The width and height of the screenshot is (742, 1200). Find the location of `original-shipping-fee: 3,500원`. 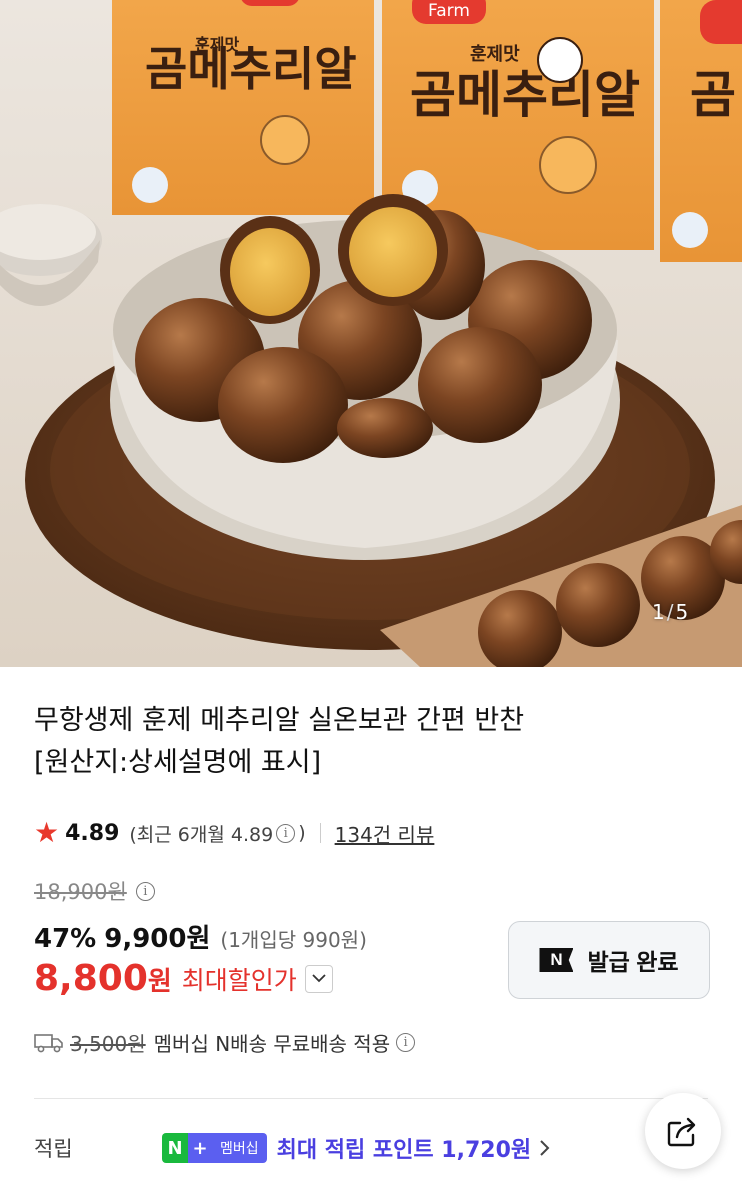

original-shipping-fee: 3,500원 is located at coordinates (108, 1044).